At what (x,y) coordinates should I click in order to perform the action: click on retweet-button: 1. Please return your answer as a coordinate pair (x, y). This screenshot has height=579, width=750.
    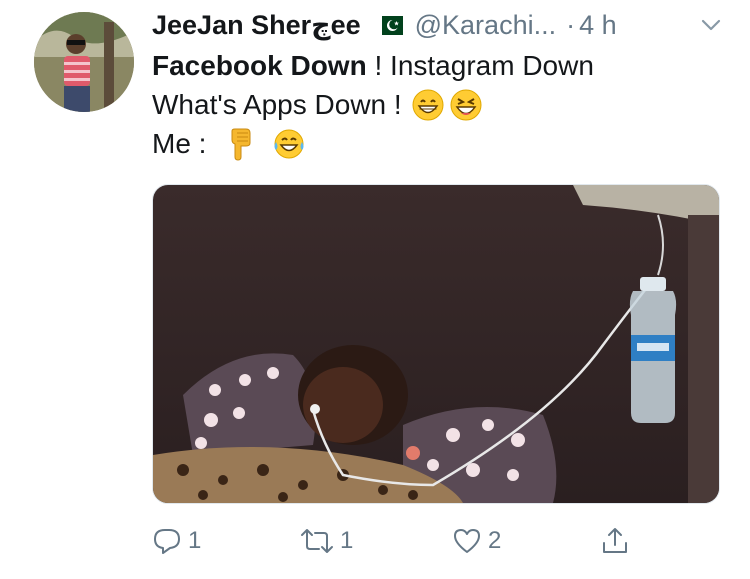
    Looking at the image, I should click on (326, 541).